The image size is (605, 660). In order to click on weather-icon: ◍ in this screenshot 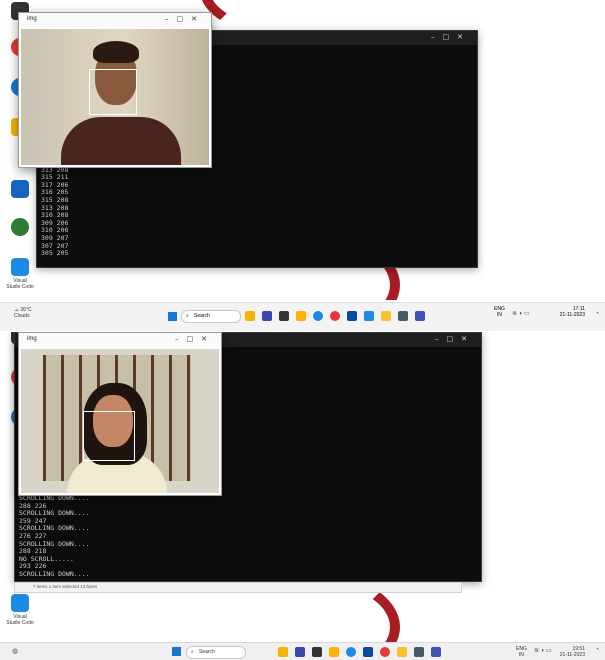, I will do `click(15, 651)`.